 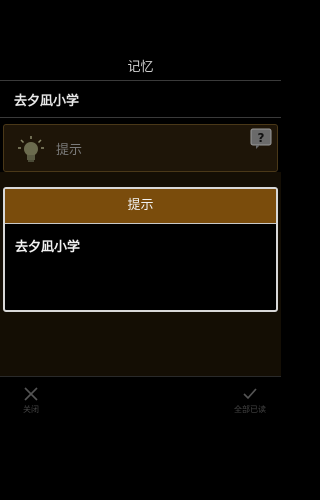 What do you see at coordinates (48, 247) in the screenshot?
I see `dialog-body: 去夕凪小学` at bounding box center [48, 247].